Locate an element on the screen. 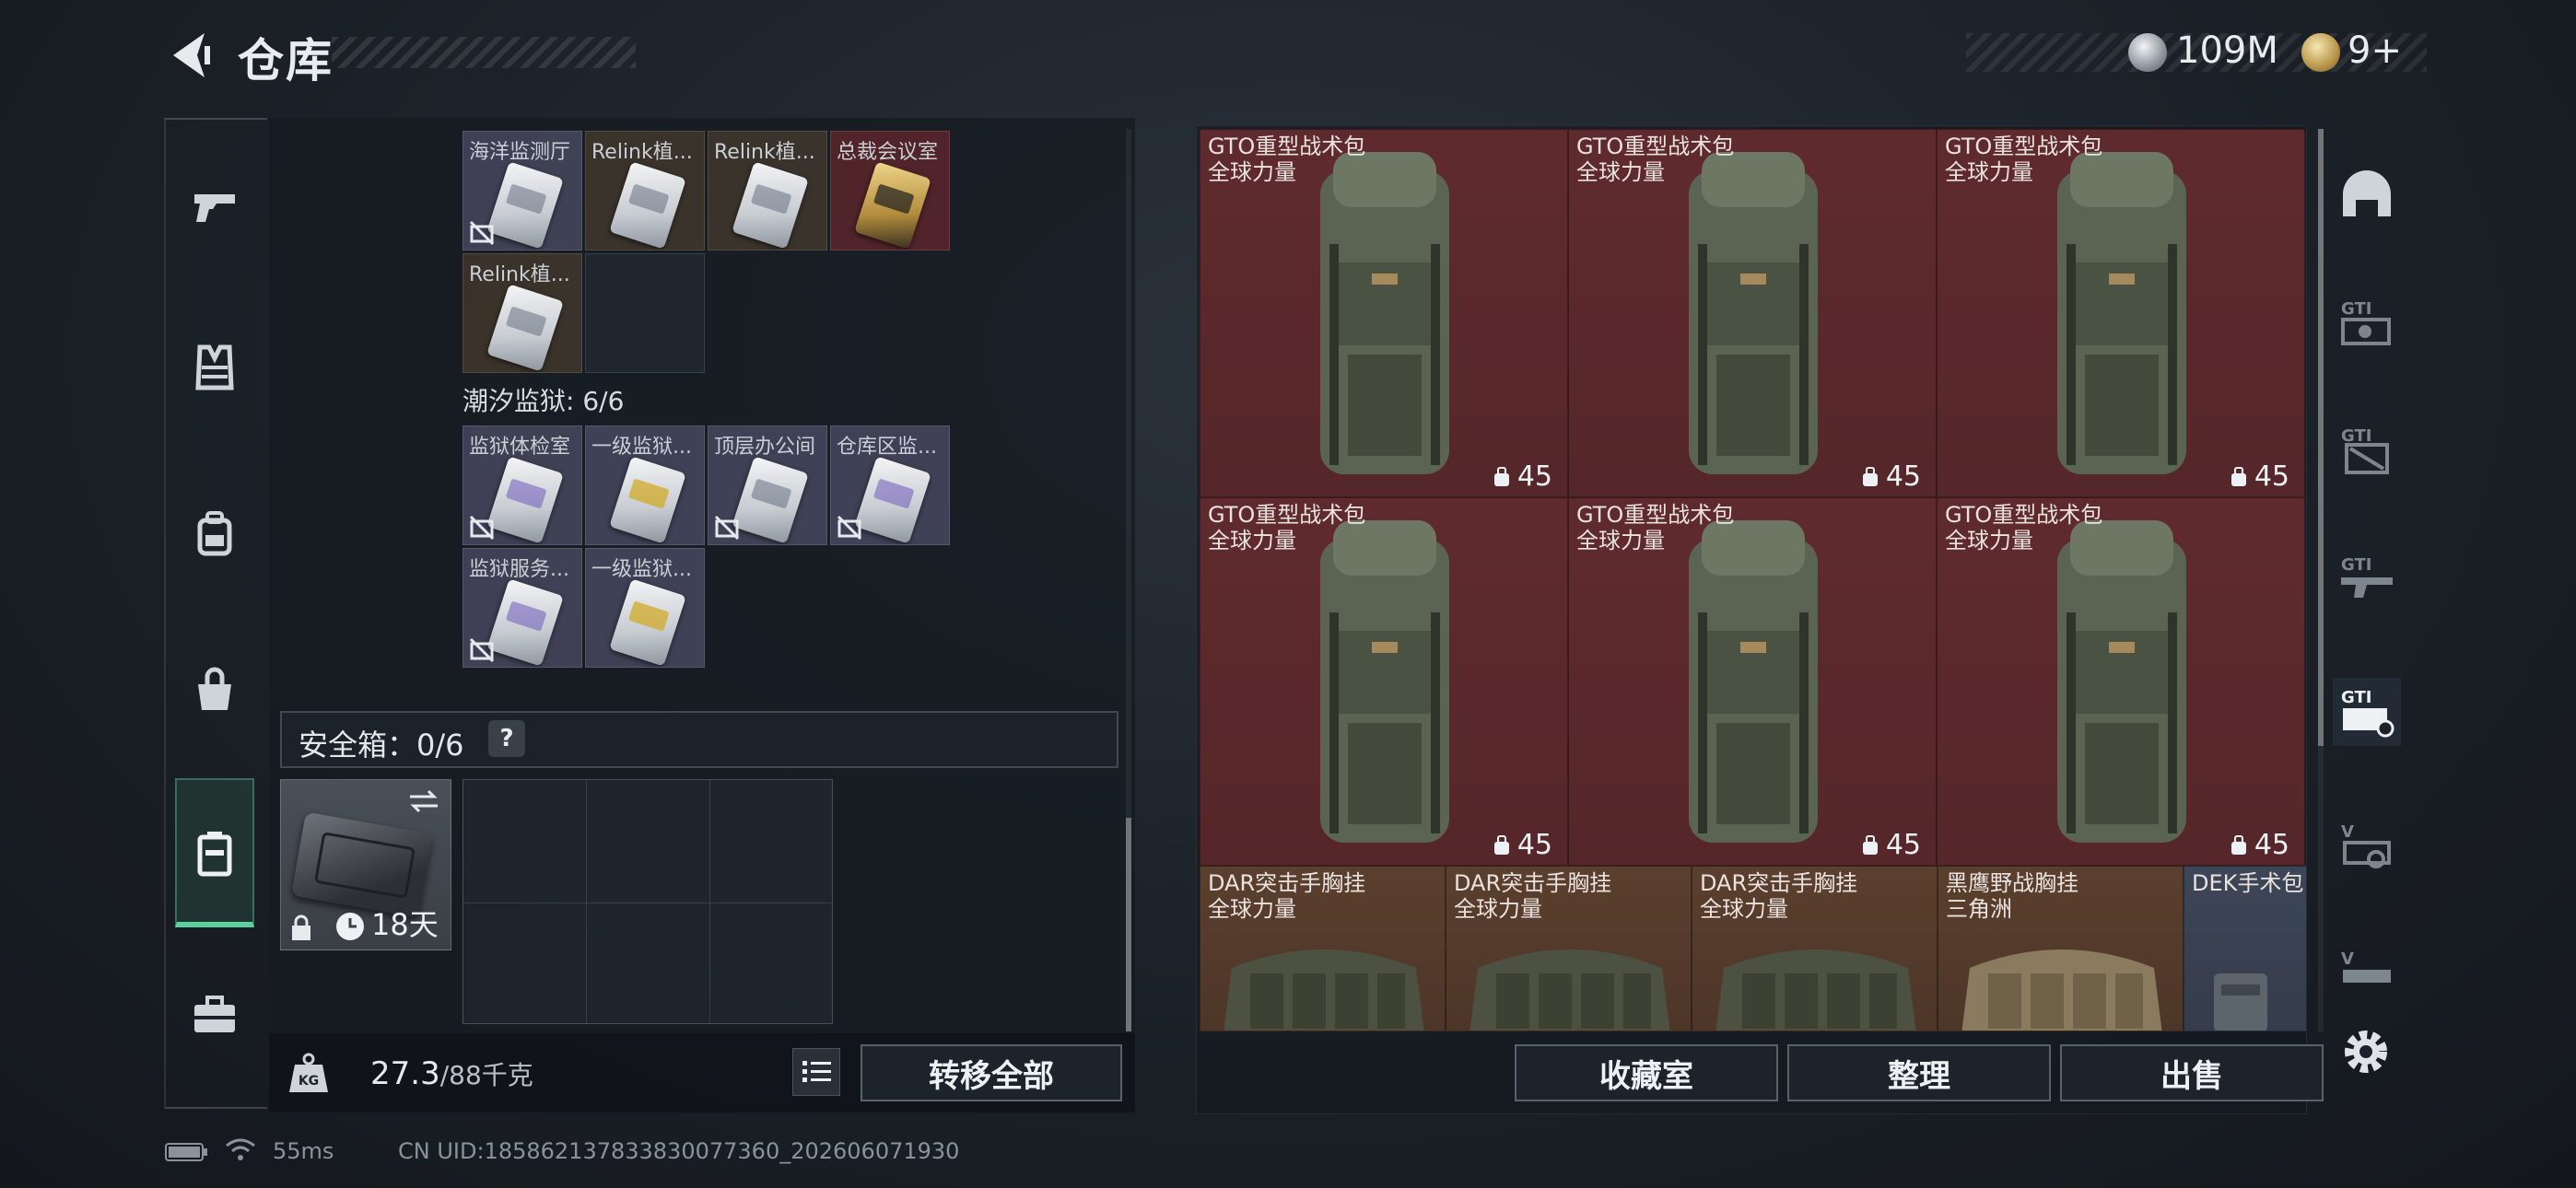  nav-bag is located at coordinates (214, 689).